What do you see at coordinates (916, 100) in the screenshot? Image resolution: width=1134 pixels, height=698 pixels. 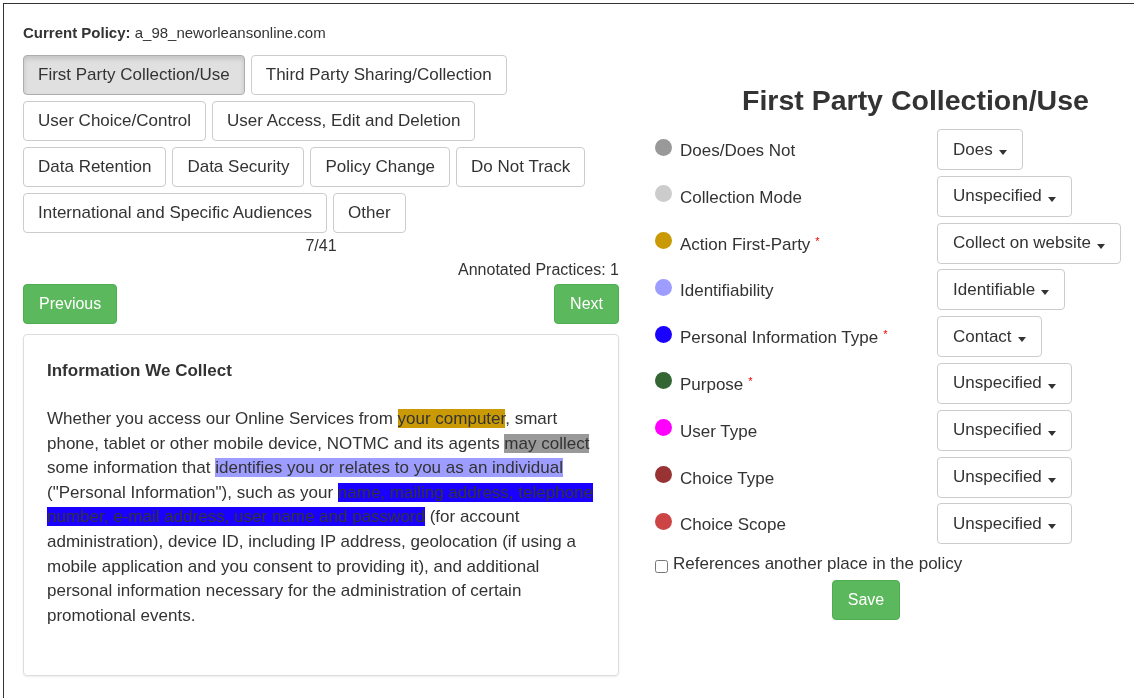 I see `form-title: First Party Collection/Use` at bounding box center [916, 100].